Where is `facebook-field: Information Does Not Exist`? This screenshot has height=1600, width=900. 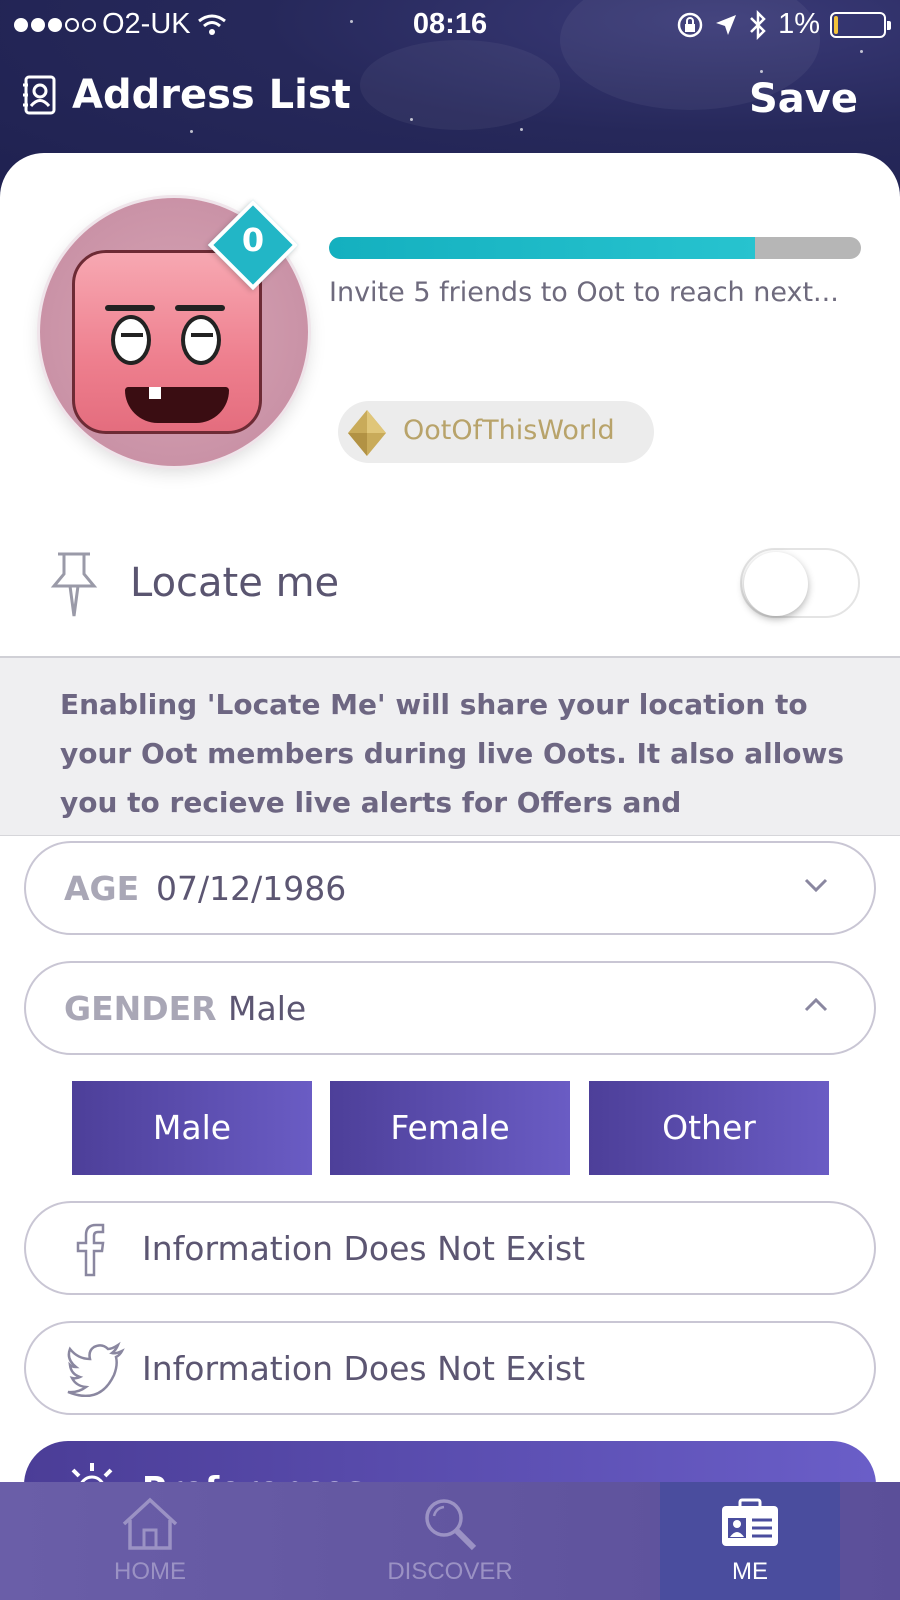 facebook-field: Information Does Not Exist is located at coordinates (450, 1248).